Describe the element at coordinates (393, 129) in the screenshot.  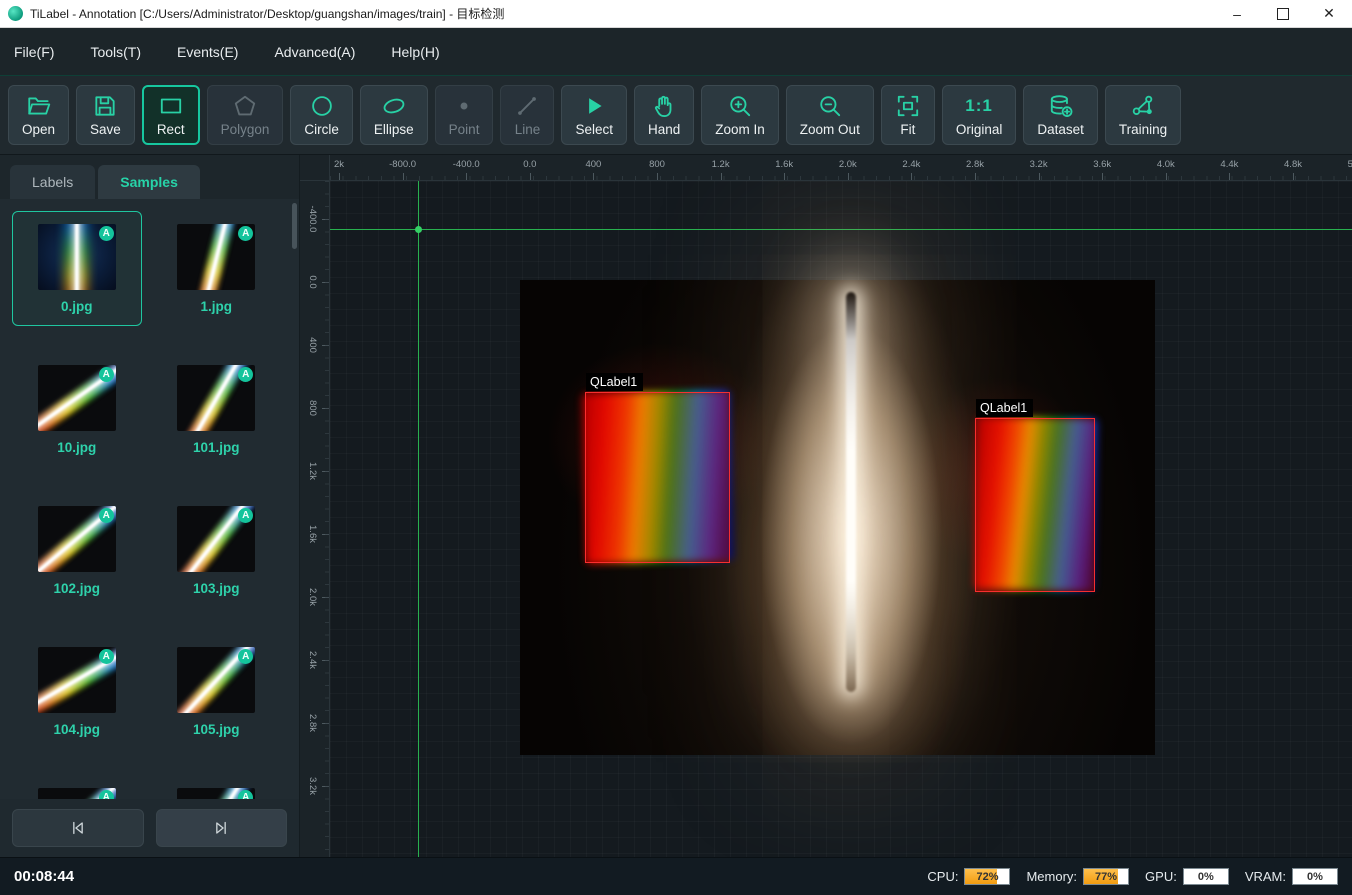
I see `tool-label: Ellipse` at that location.